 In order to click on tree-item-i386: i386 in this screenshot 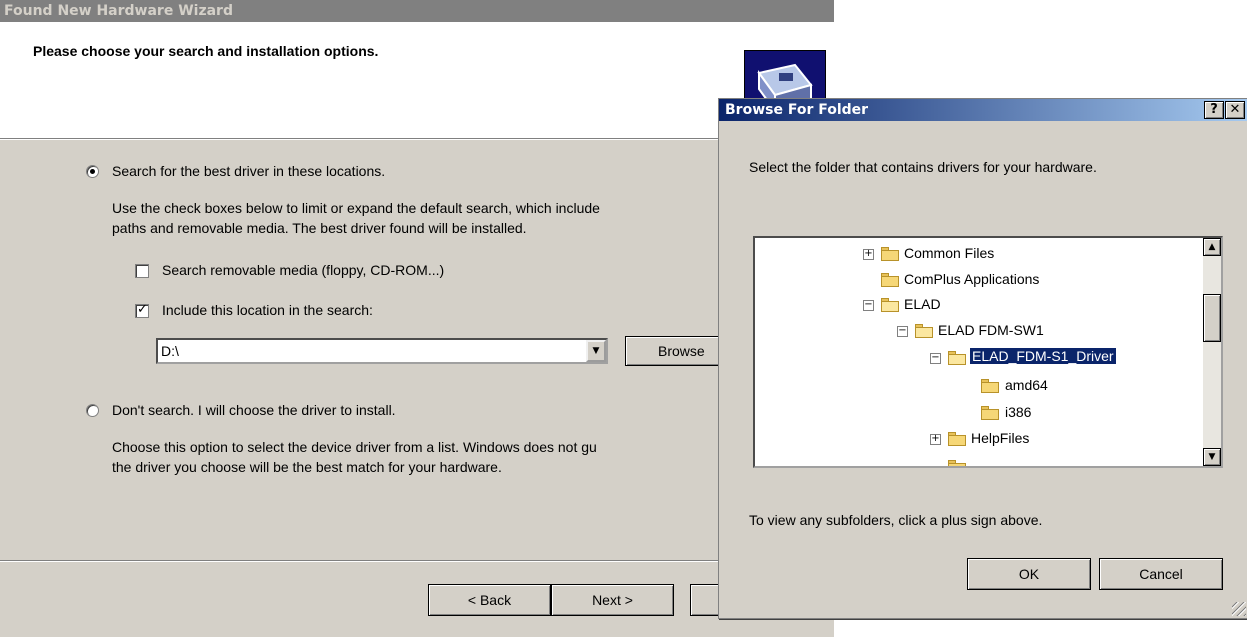, I will do `click(1018, 412)`.